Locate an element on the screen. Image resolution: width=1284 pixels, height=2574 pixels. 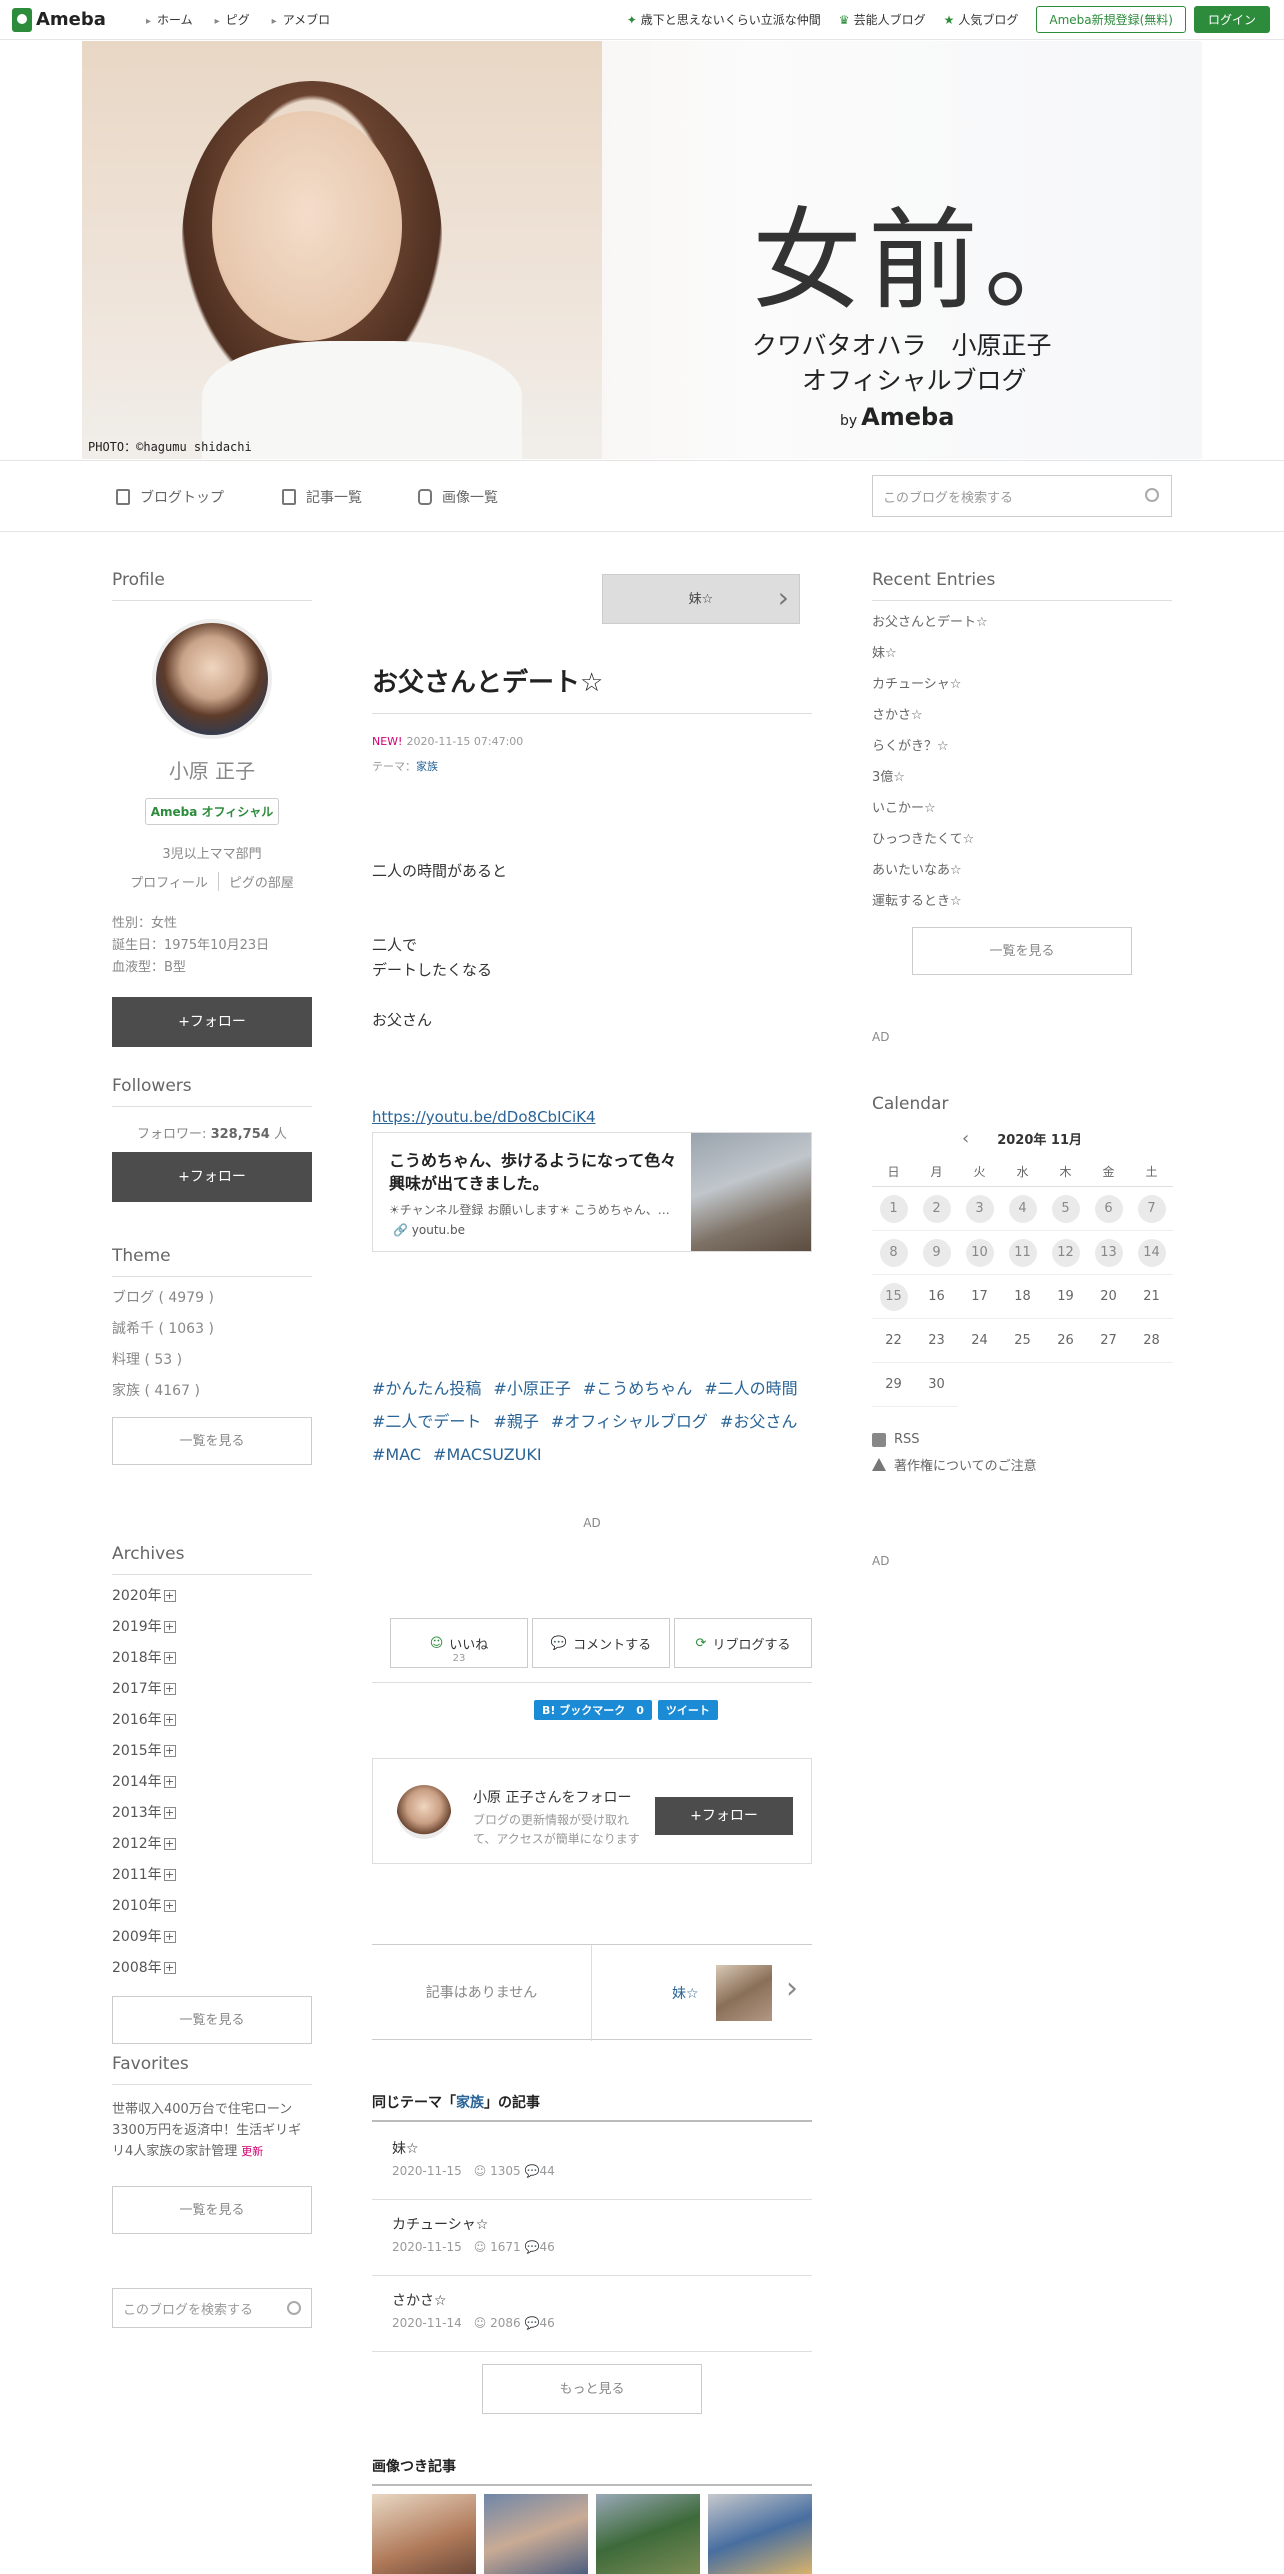
archive-year: 2011年 + is located at coordinates (212, 1875).